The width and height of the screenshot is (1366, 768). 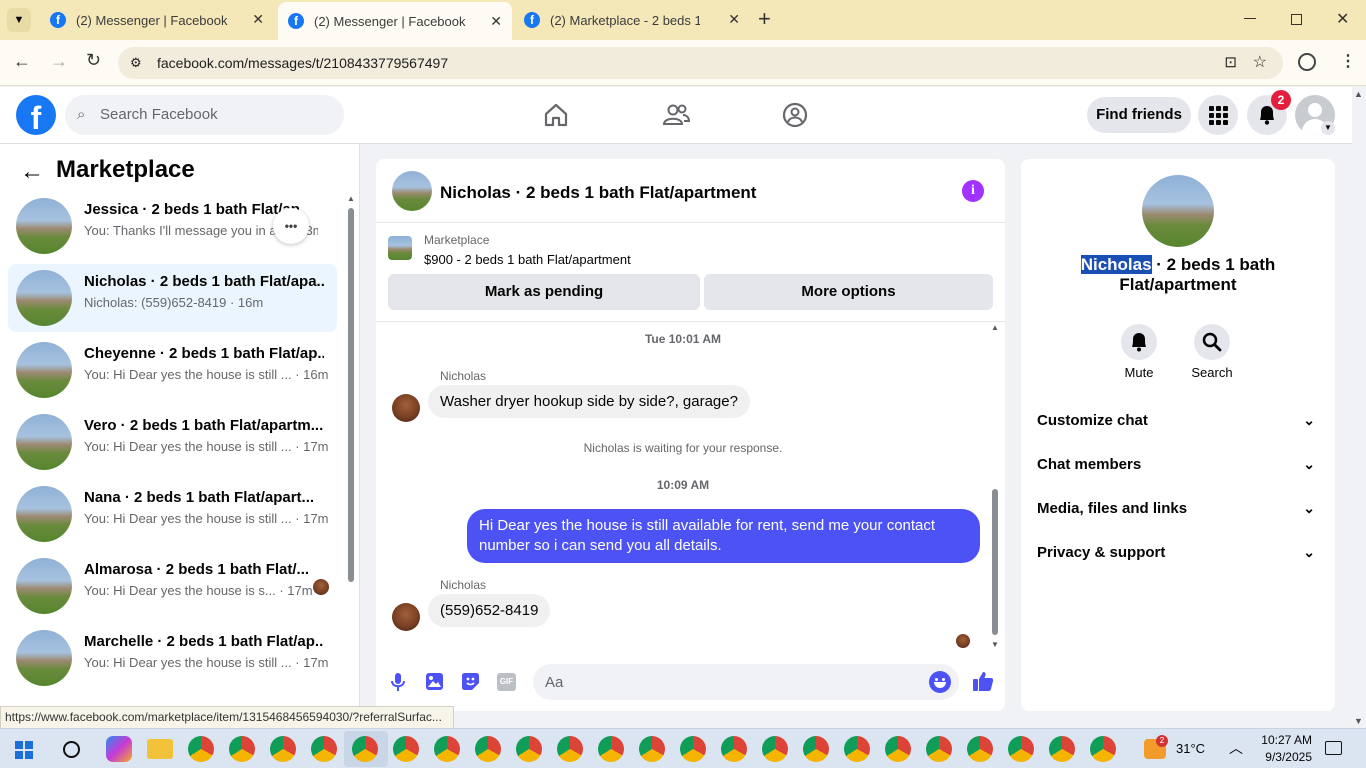 What do you see at coordinates (1250, 18) in the screenshot?
I see `minimize-window-icon` at bounding box center [1250, 18].